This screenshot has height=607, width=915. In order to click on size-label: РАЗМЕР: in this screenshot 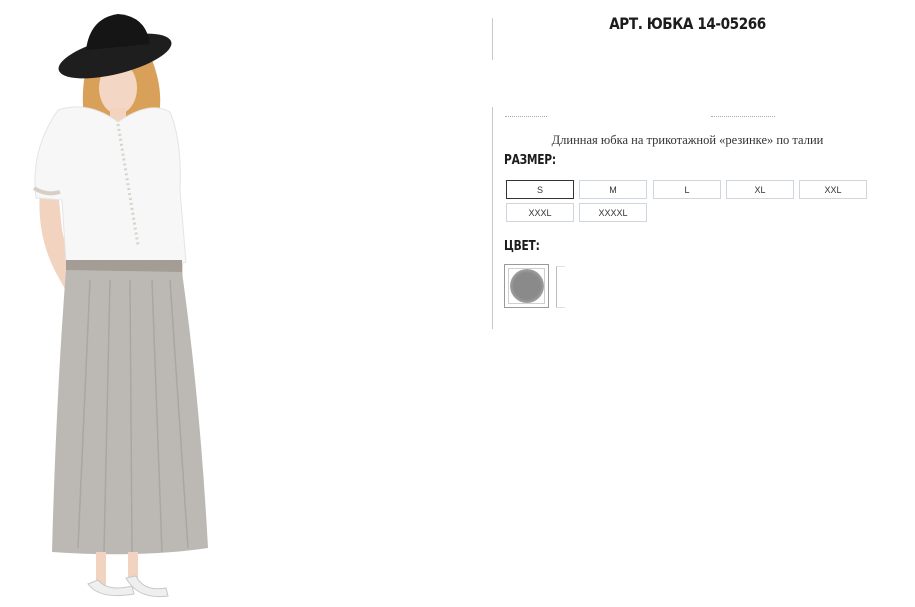, I will do `click(530, 160)`.